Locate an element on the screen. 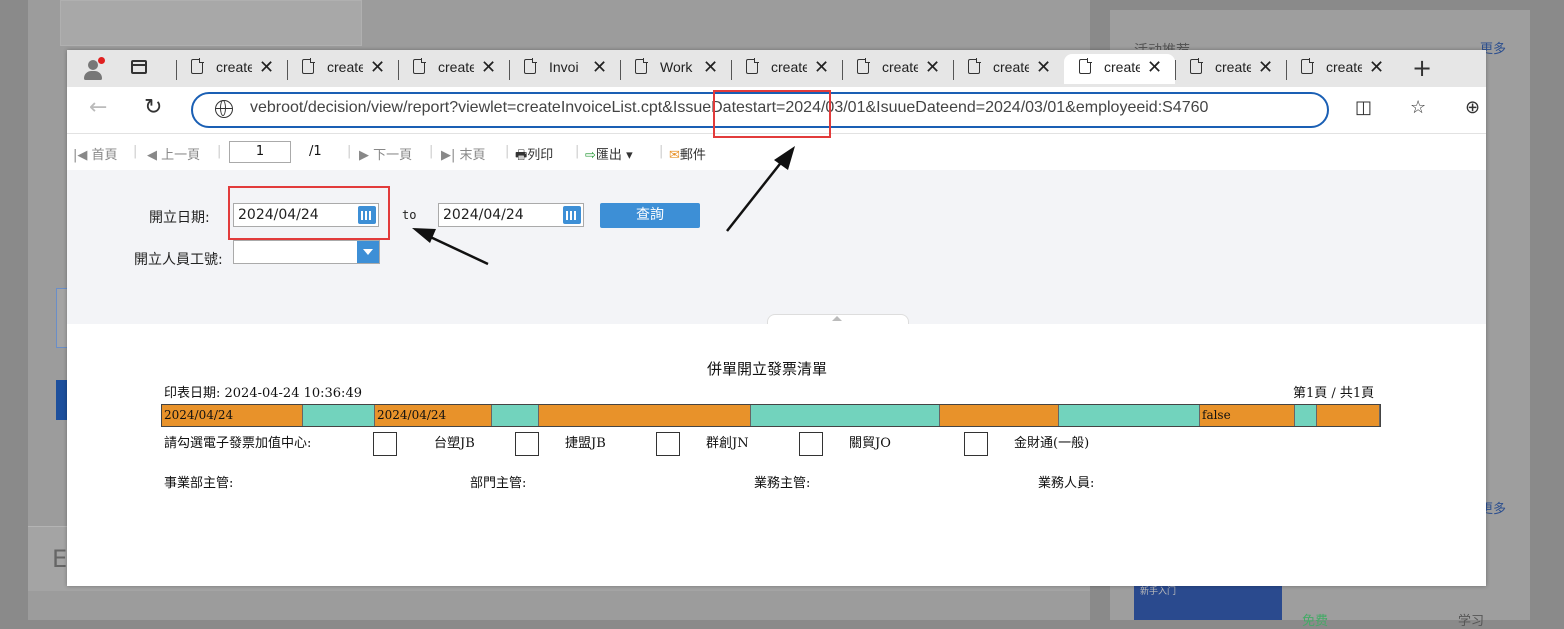 The width and height of the screenshot is (1564, 629). arrow-head-left is located at coordinates (424, 235).